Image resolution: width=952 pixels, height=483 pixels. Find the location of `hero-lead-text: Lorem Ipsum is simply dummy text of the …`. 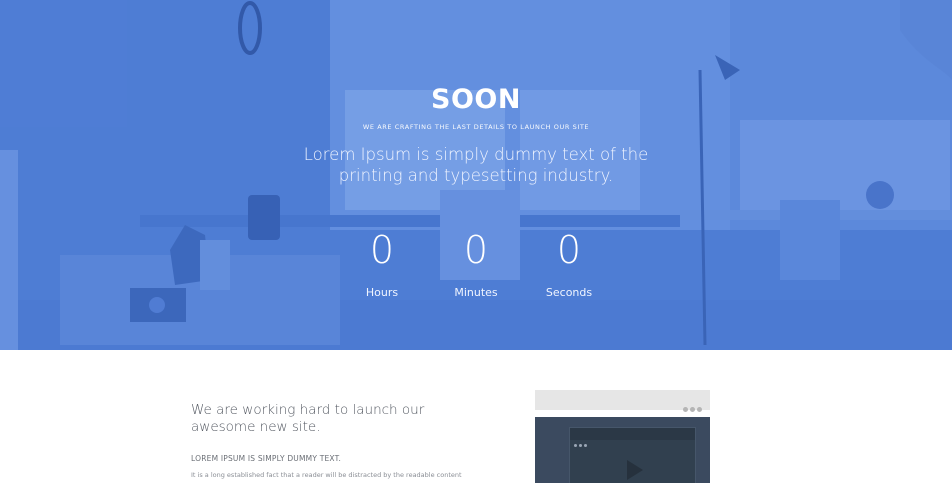

hero-lead-text: Lorem Ipsum is simply dummy text of the … is located at coordinates (476, 165).